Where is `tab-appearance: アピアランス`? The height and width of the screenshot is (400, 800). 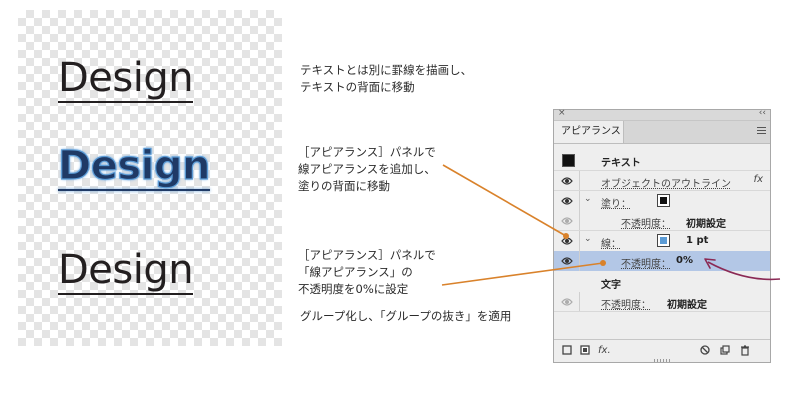
tab-appearance: アピアランス is located at coordinates (589, 132).